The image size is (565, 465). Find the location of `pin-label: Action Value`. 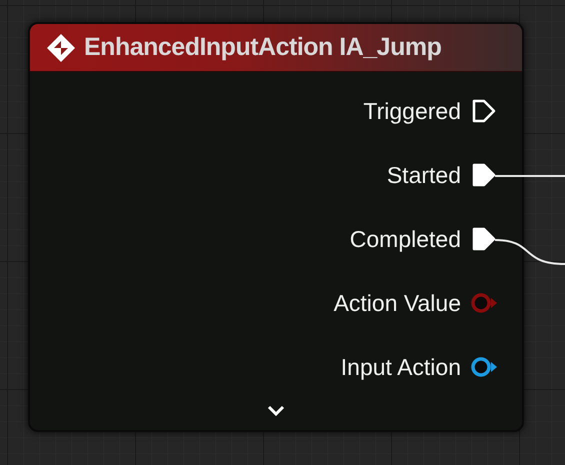

pin-label: Action Value is located at coordinates (397, 303).